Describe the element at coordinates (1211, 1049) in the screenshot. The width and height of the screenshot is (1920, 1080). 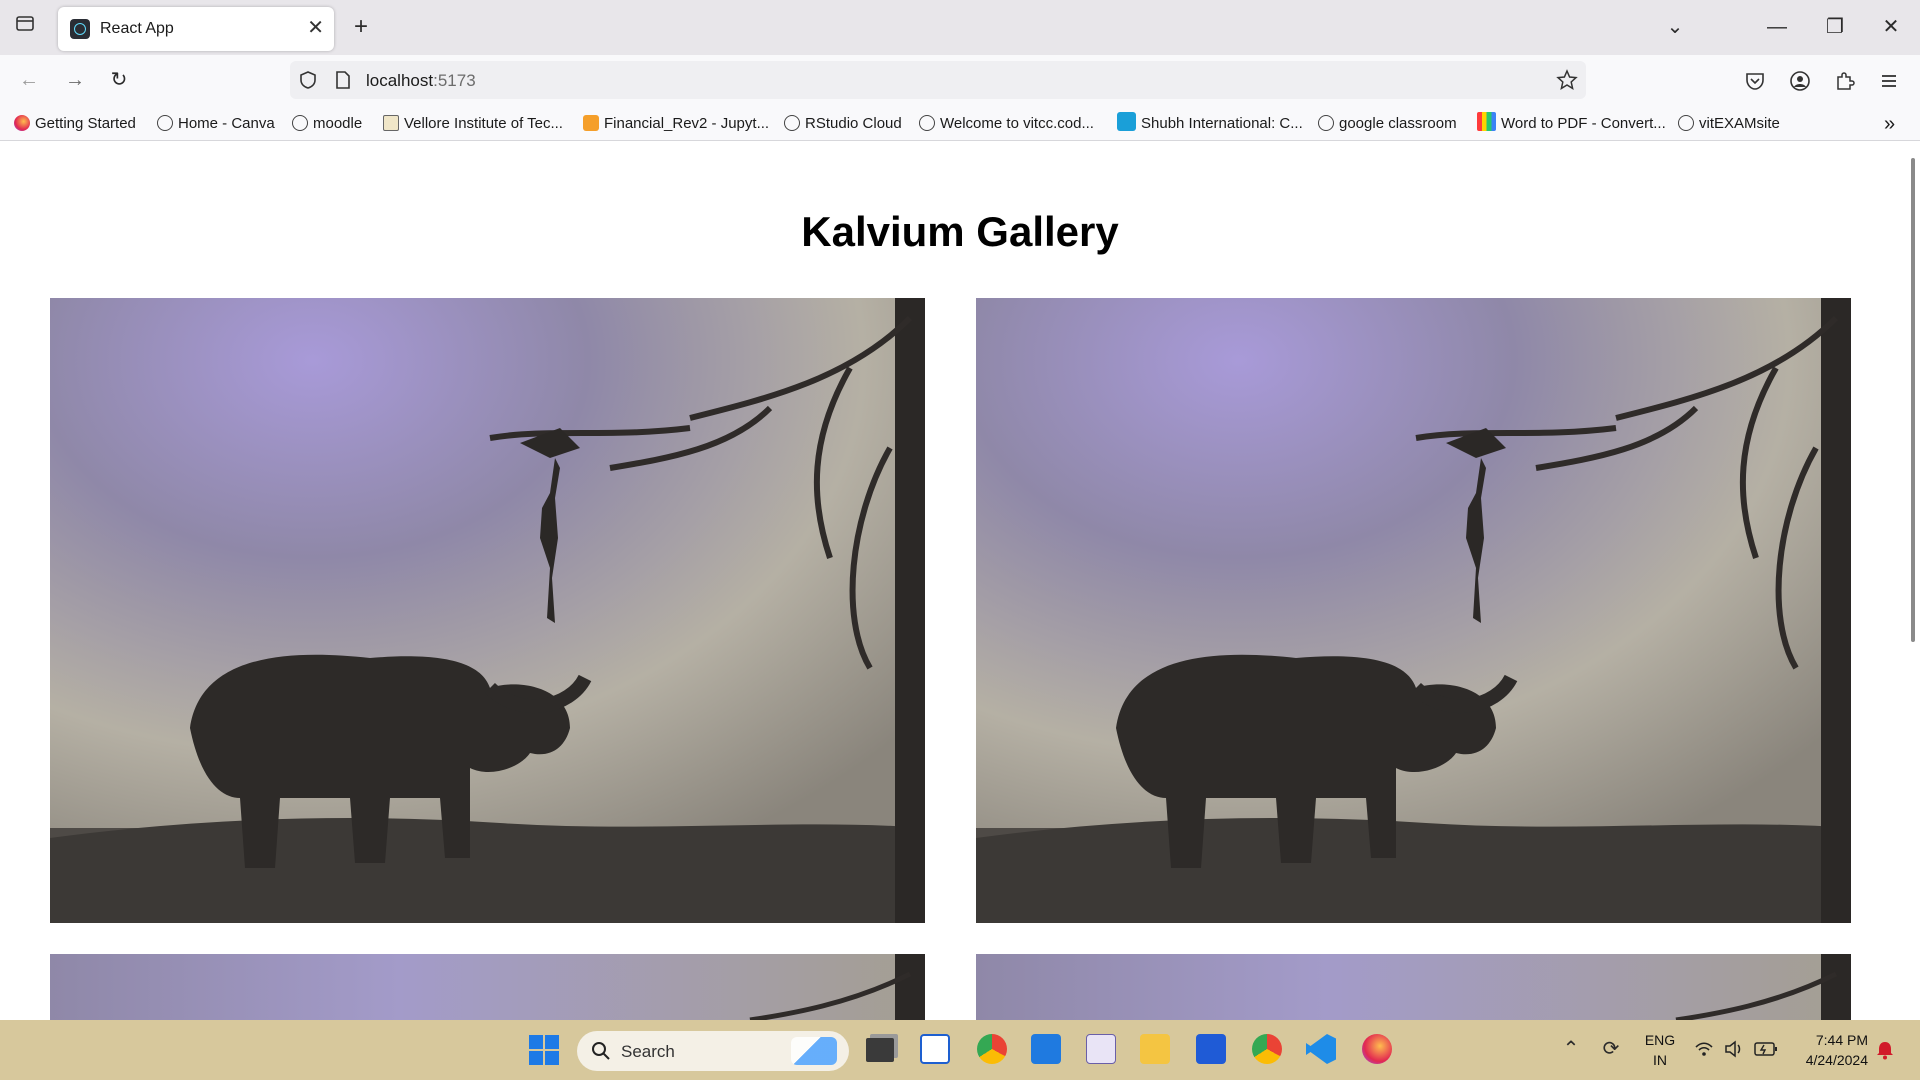
I see `word-icon` at that location.